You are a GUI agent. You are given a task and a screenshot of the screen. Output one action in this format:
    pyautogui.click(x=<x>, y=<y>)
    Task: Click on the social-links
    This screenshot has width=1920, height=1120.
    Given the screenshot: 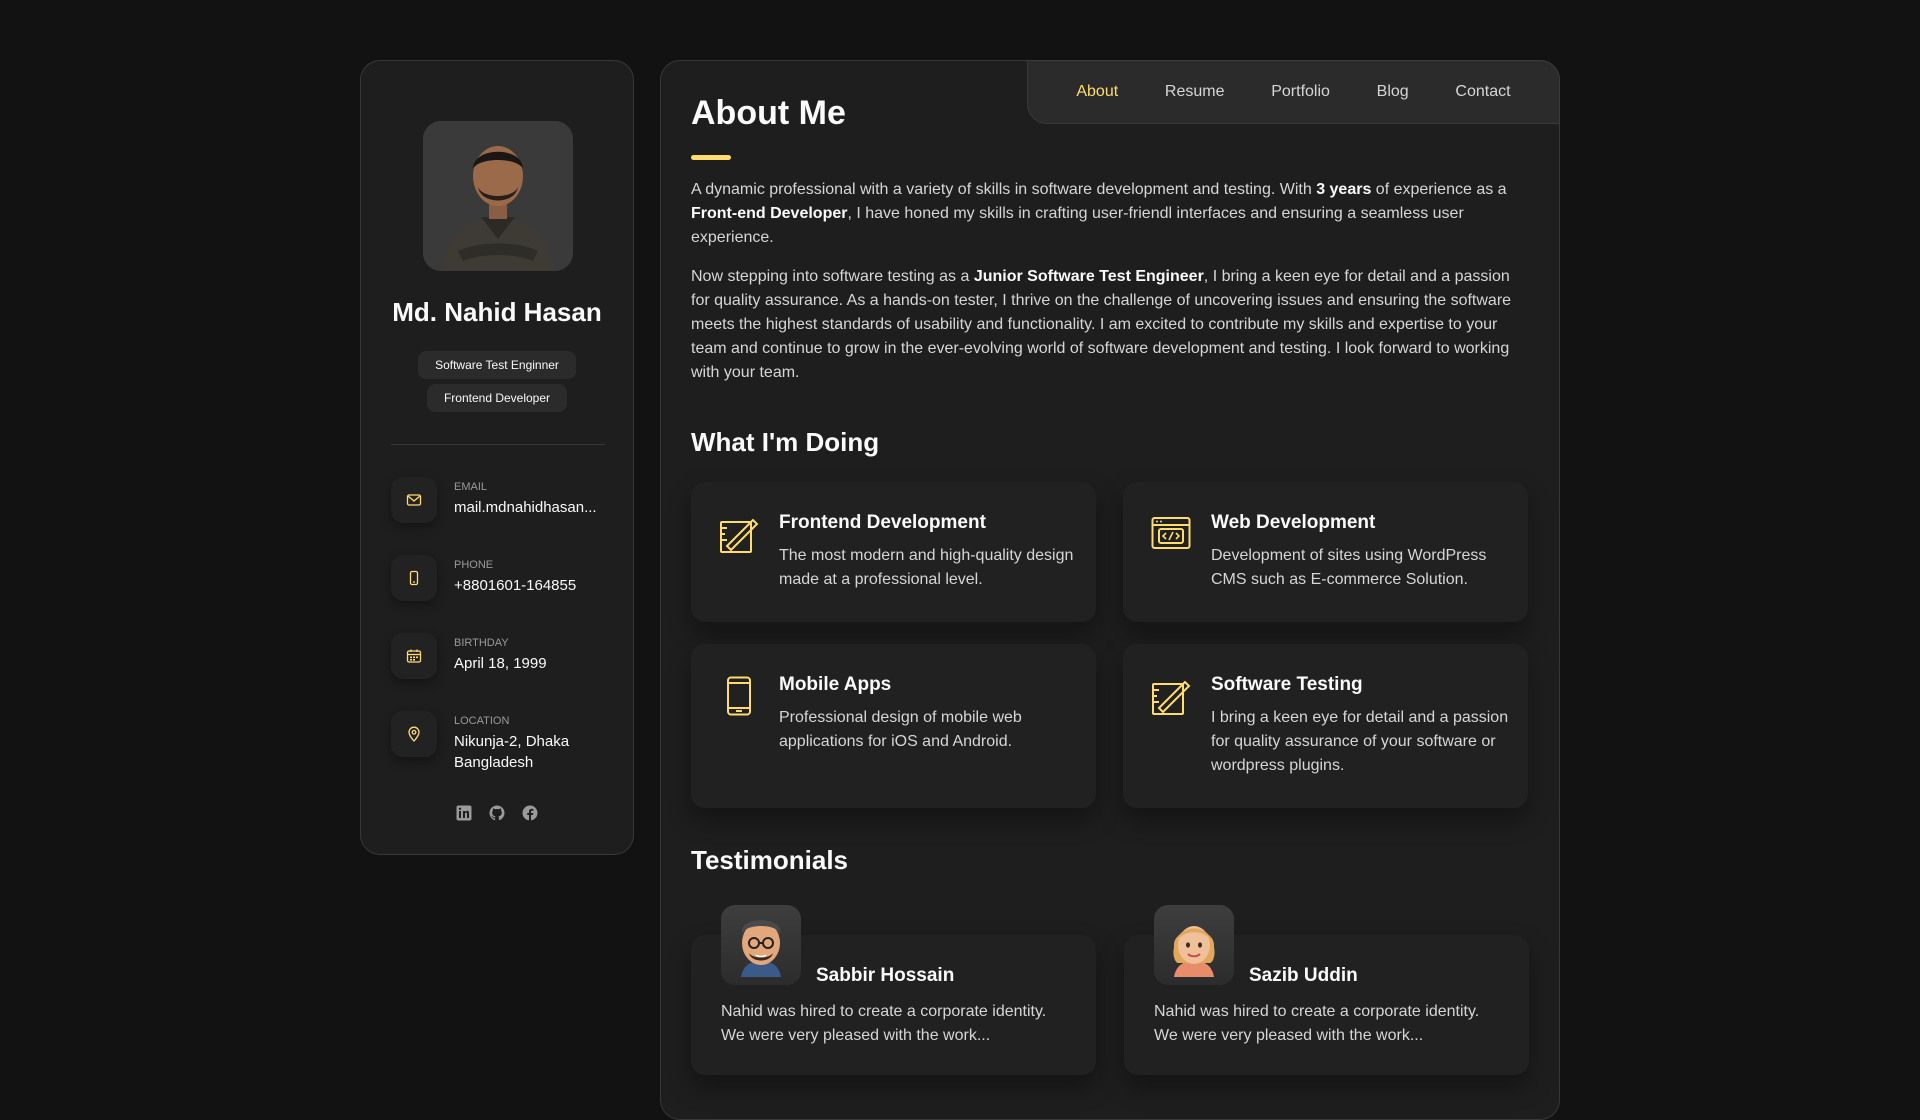 What is the action you would take?
    pyautogui.click(x=497, y=812)
    